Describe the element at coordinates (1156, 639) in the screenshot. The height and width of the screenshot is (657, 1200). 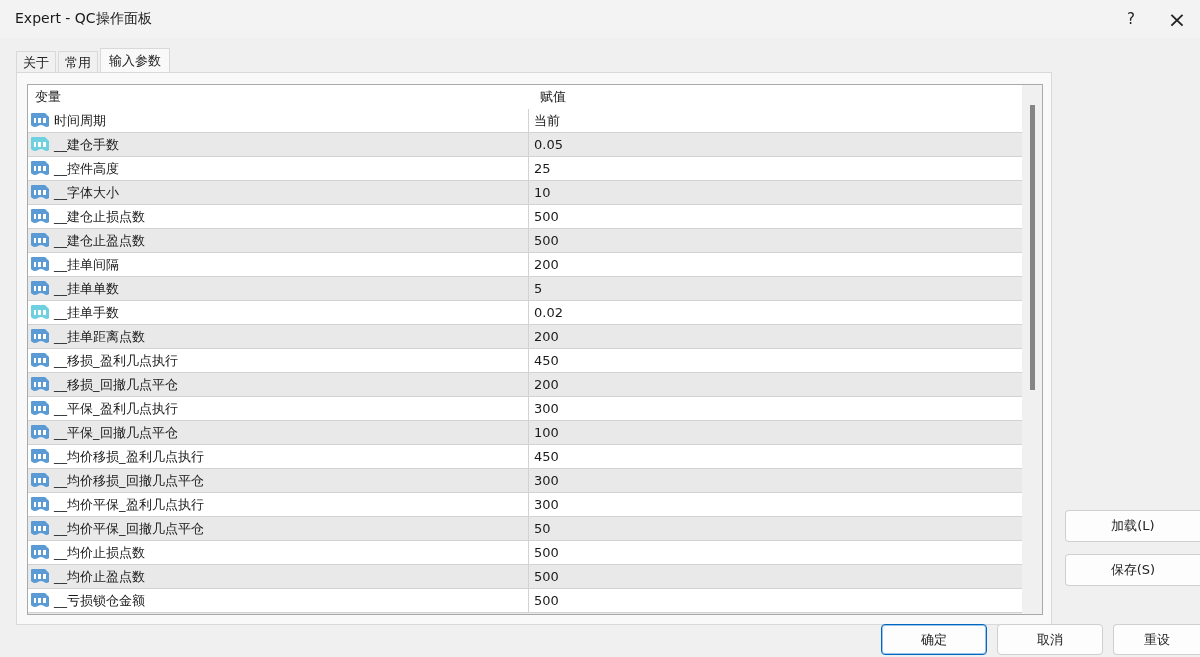
I see `dialog-button: 重设` at that location.